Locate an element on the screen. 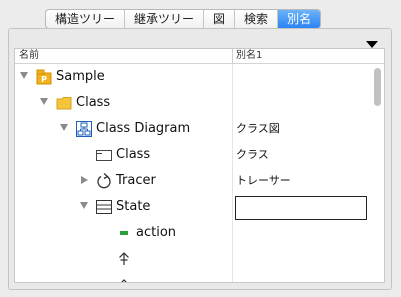 Image resolution: width=401 pixels, height=297 pixels. scrollbar-thumb is located at coordinates (377, 87).